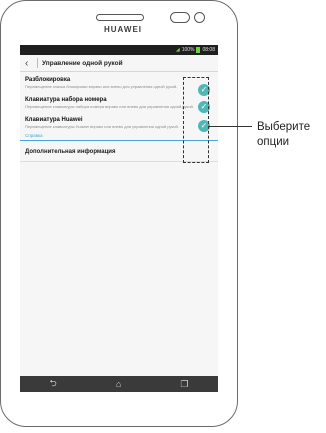  I want to click on sensor-icon, so click(180, 17).